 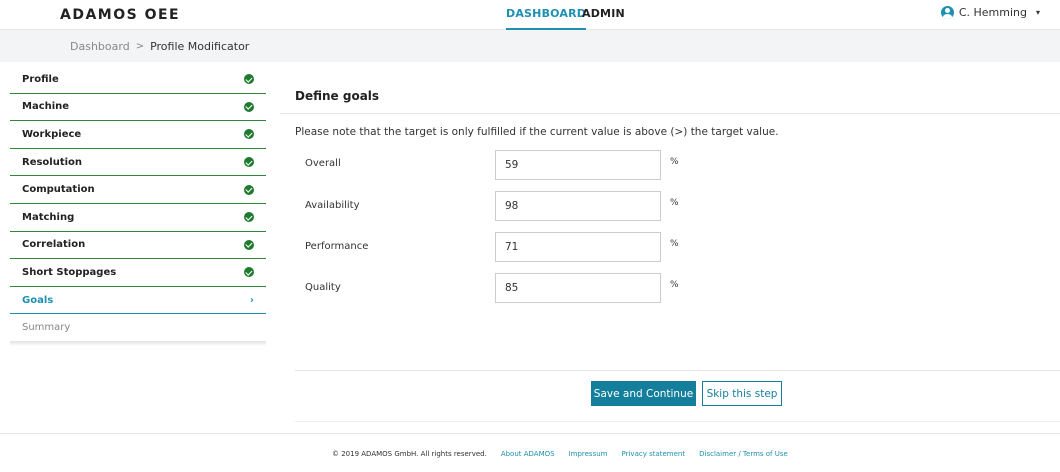 I want to click on step-label: Profile, so click(x=40, y=79).